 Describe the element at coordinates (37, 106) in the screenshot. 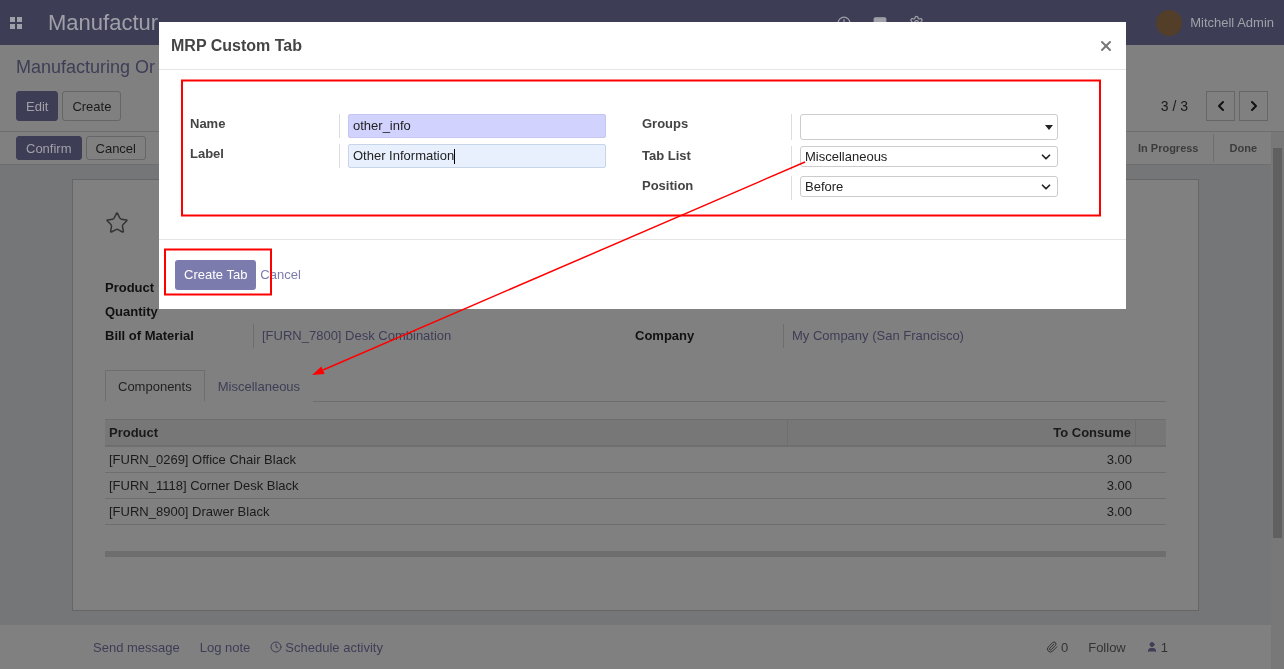

I see `control-button: Edit` at that location.